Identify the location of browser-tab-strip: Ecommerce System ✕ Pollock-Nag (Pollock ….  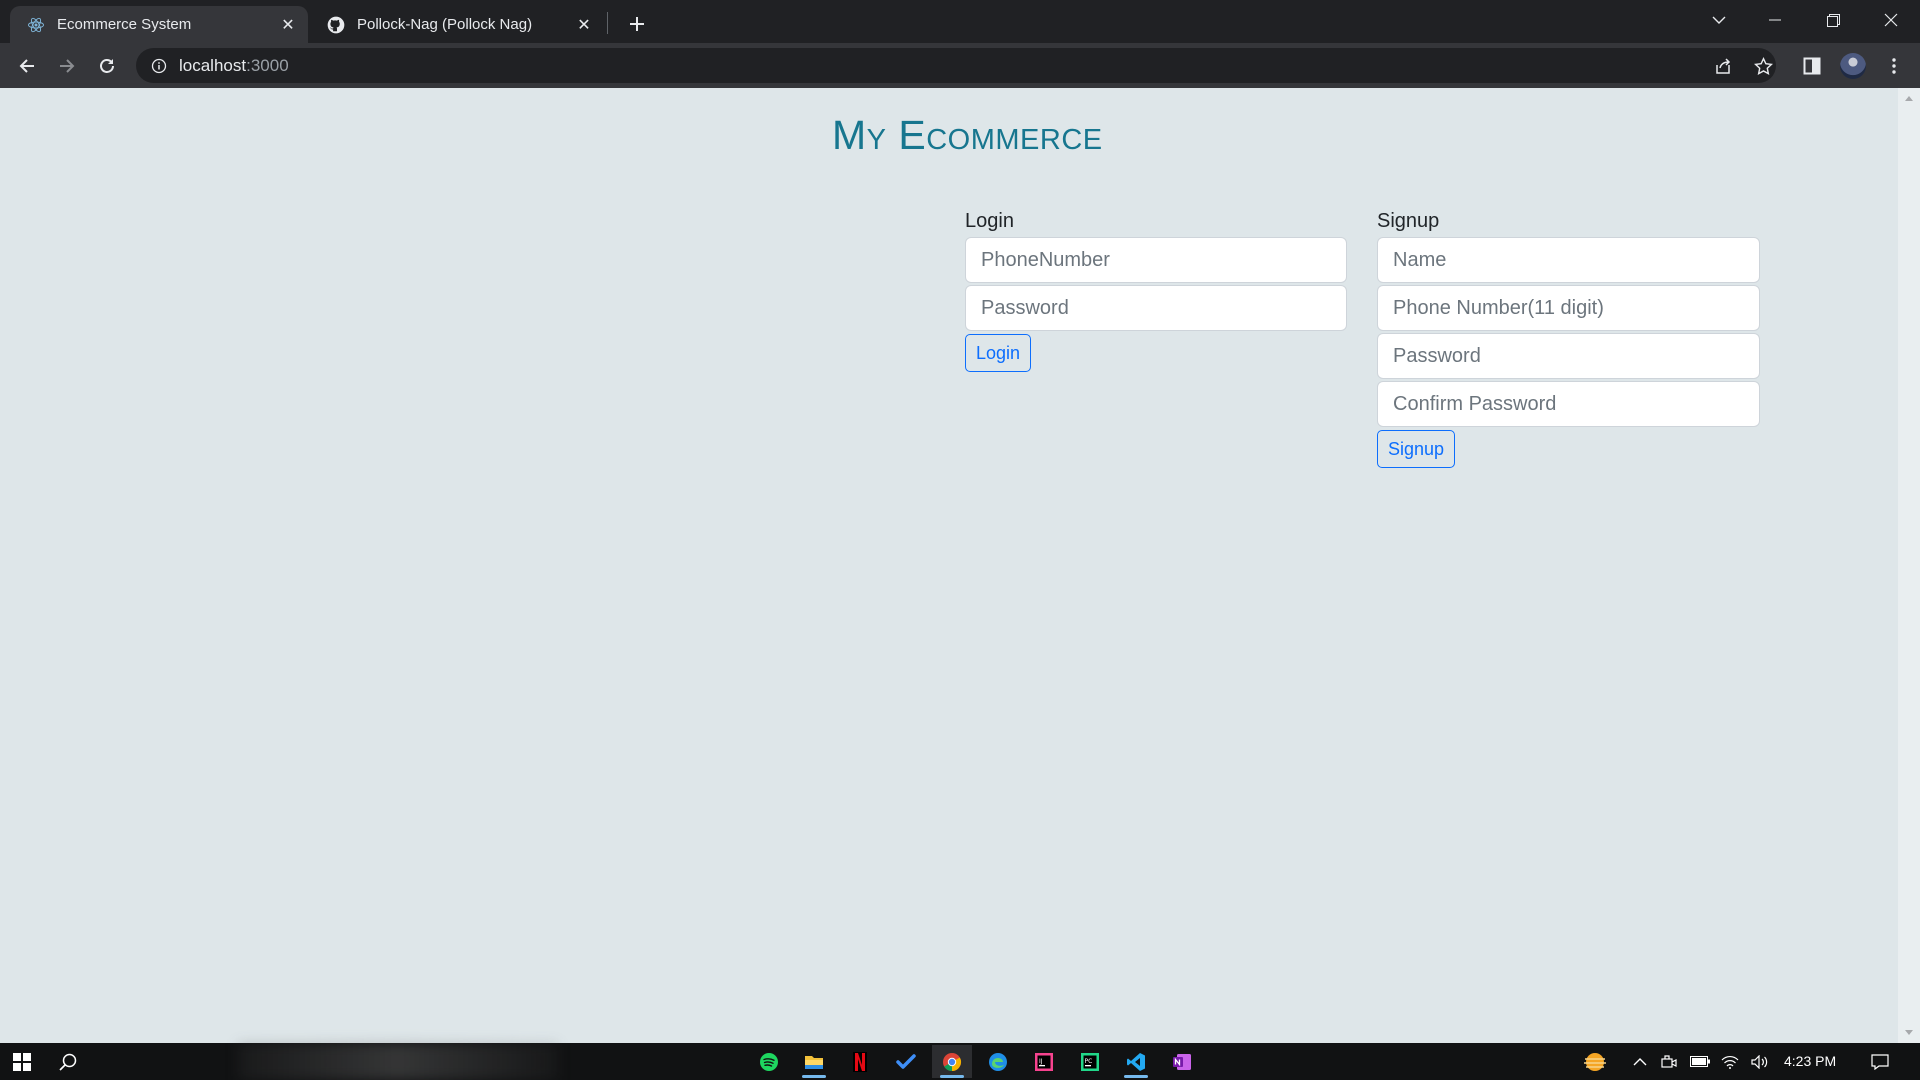
(960, 21).